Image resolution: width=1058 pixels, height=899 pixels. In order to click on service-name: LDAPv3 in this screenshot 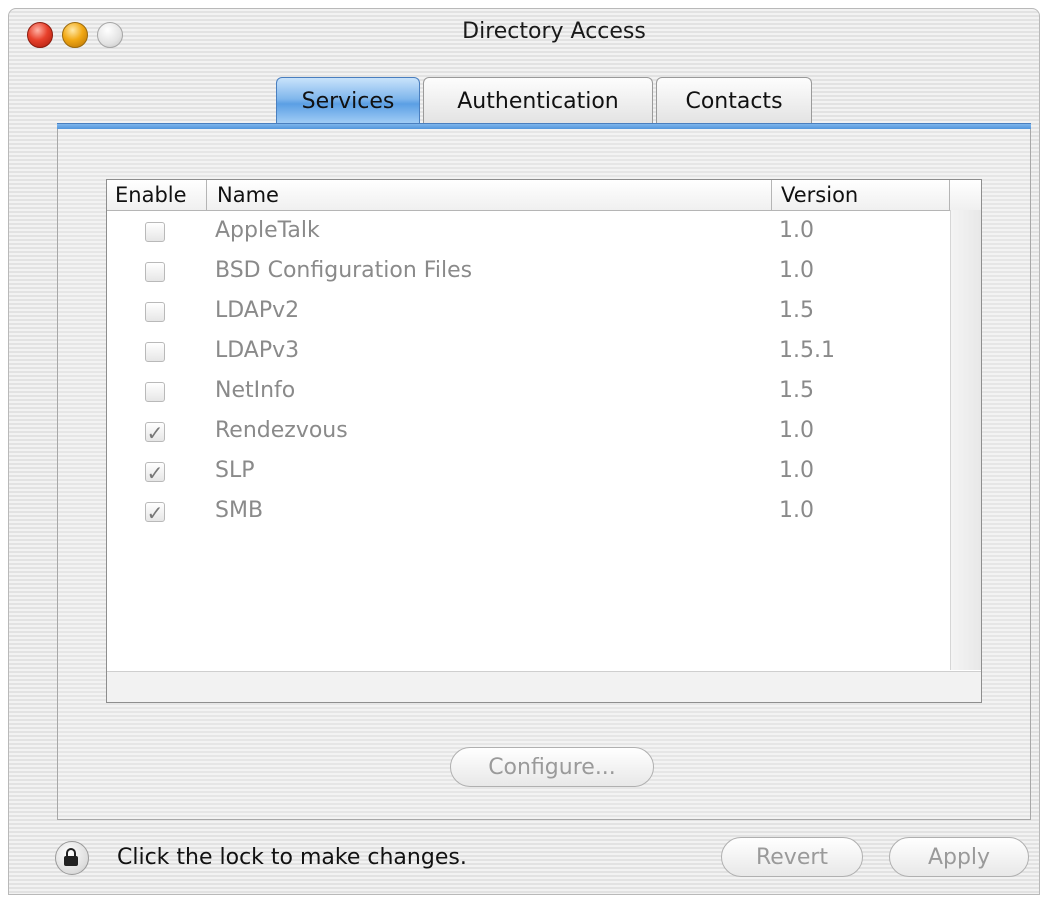, I will do `click(257, 350)`.